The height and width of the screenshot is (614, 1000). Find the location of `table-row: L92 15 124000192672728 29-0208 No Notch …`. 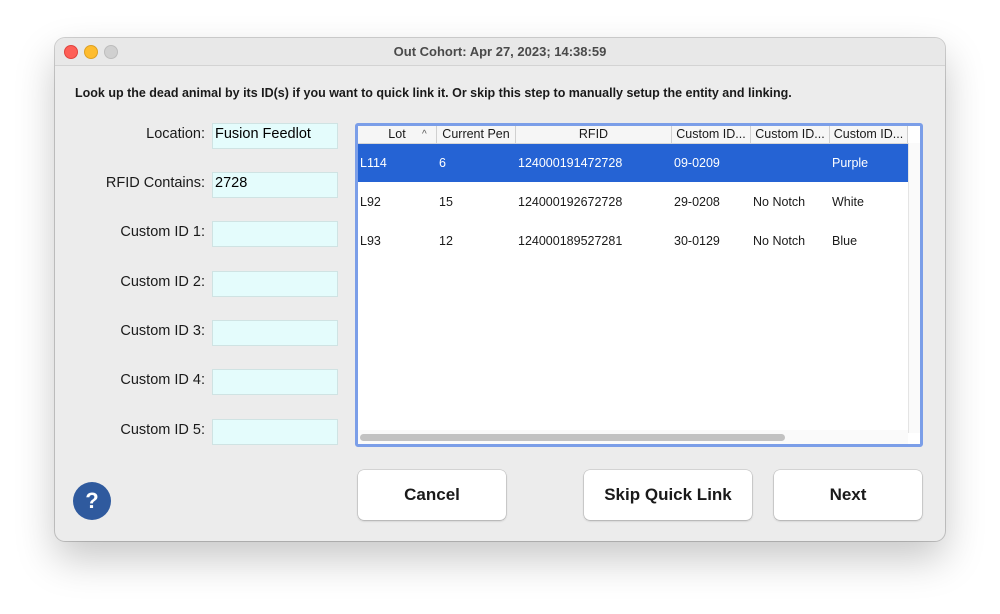

table-row: L92 15 124000192672728 29-0208 No Notch … is located at coordinates (633, 202).